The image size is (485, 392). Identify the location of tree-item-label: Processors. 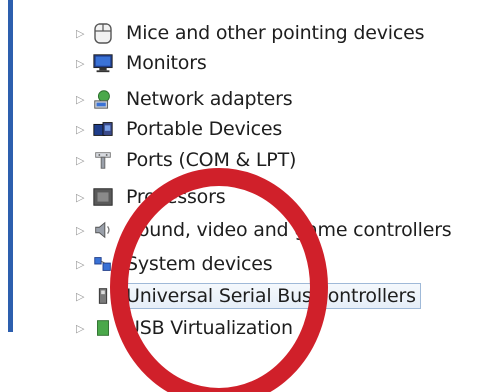
(176, 197).